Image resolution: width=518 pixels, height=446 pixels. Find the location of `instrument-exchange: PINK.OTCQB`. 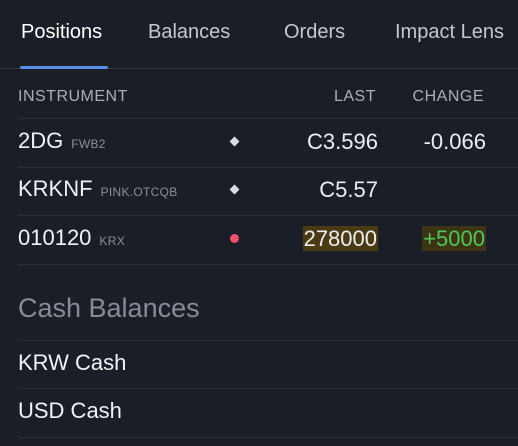

instrument-exchange: PINK.OTCQB is located at coordinates (139, 192).